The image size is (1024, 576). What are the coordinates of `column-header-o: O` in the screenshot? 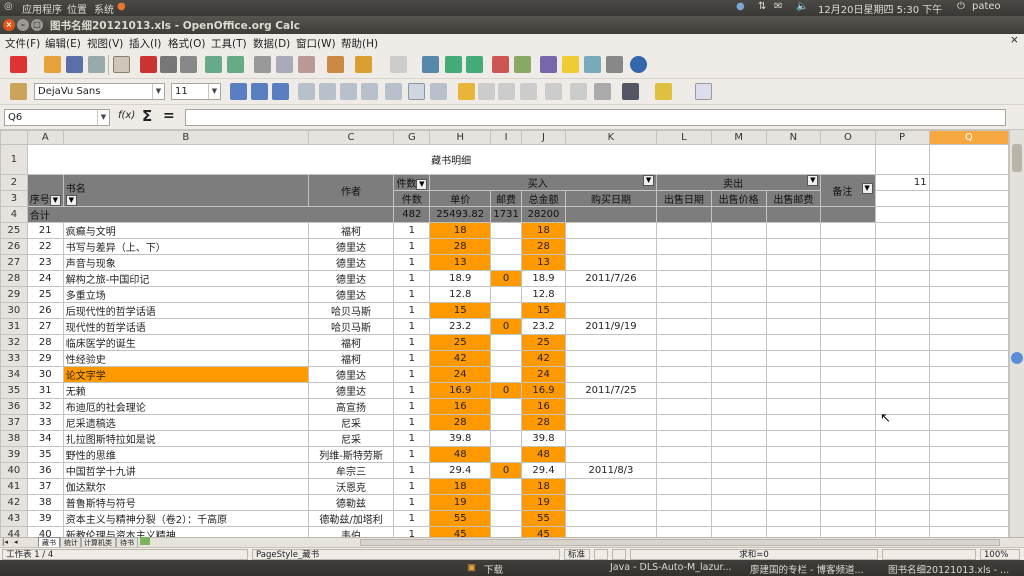 It's located at (848, 137).